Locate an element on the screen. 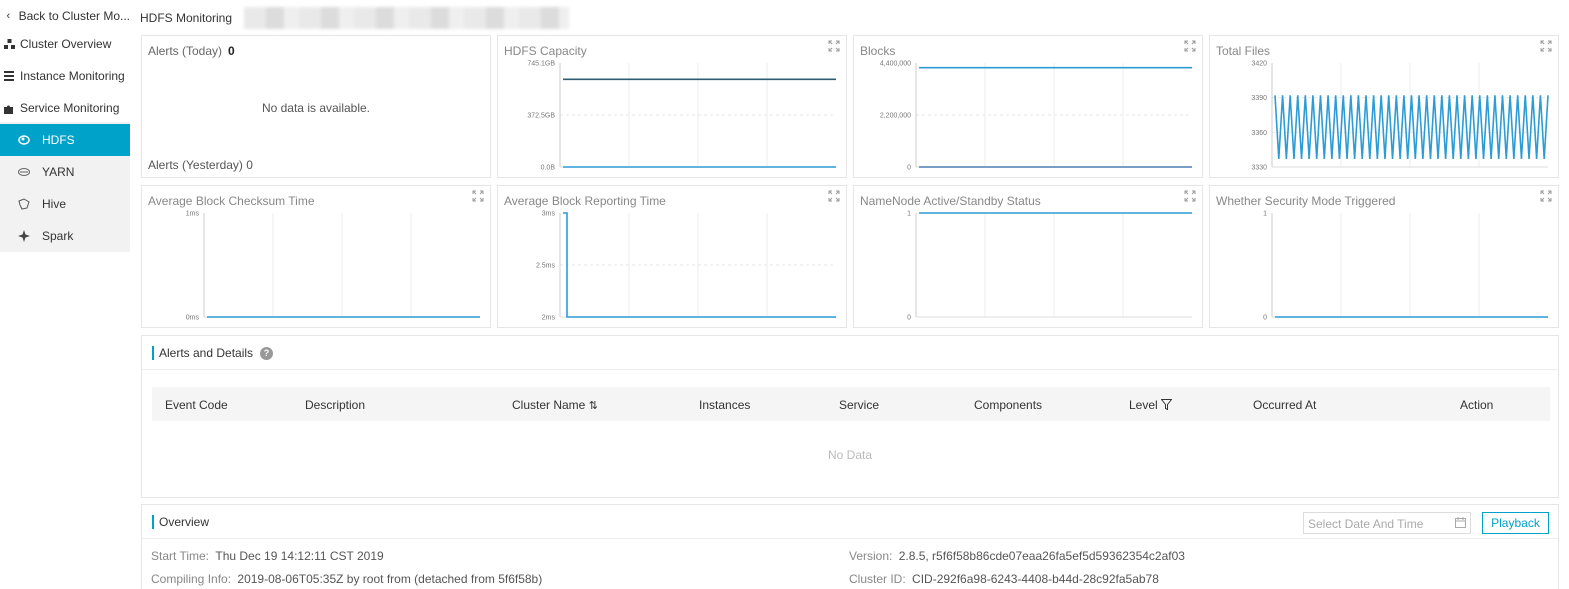 The image size is (1569, 589). chart-plot: 1ms 0ms is located at coordinates (333, 266).